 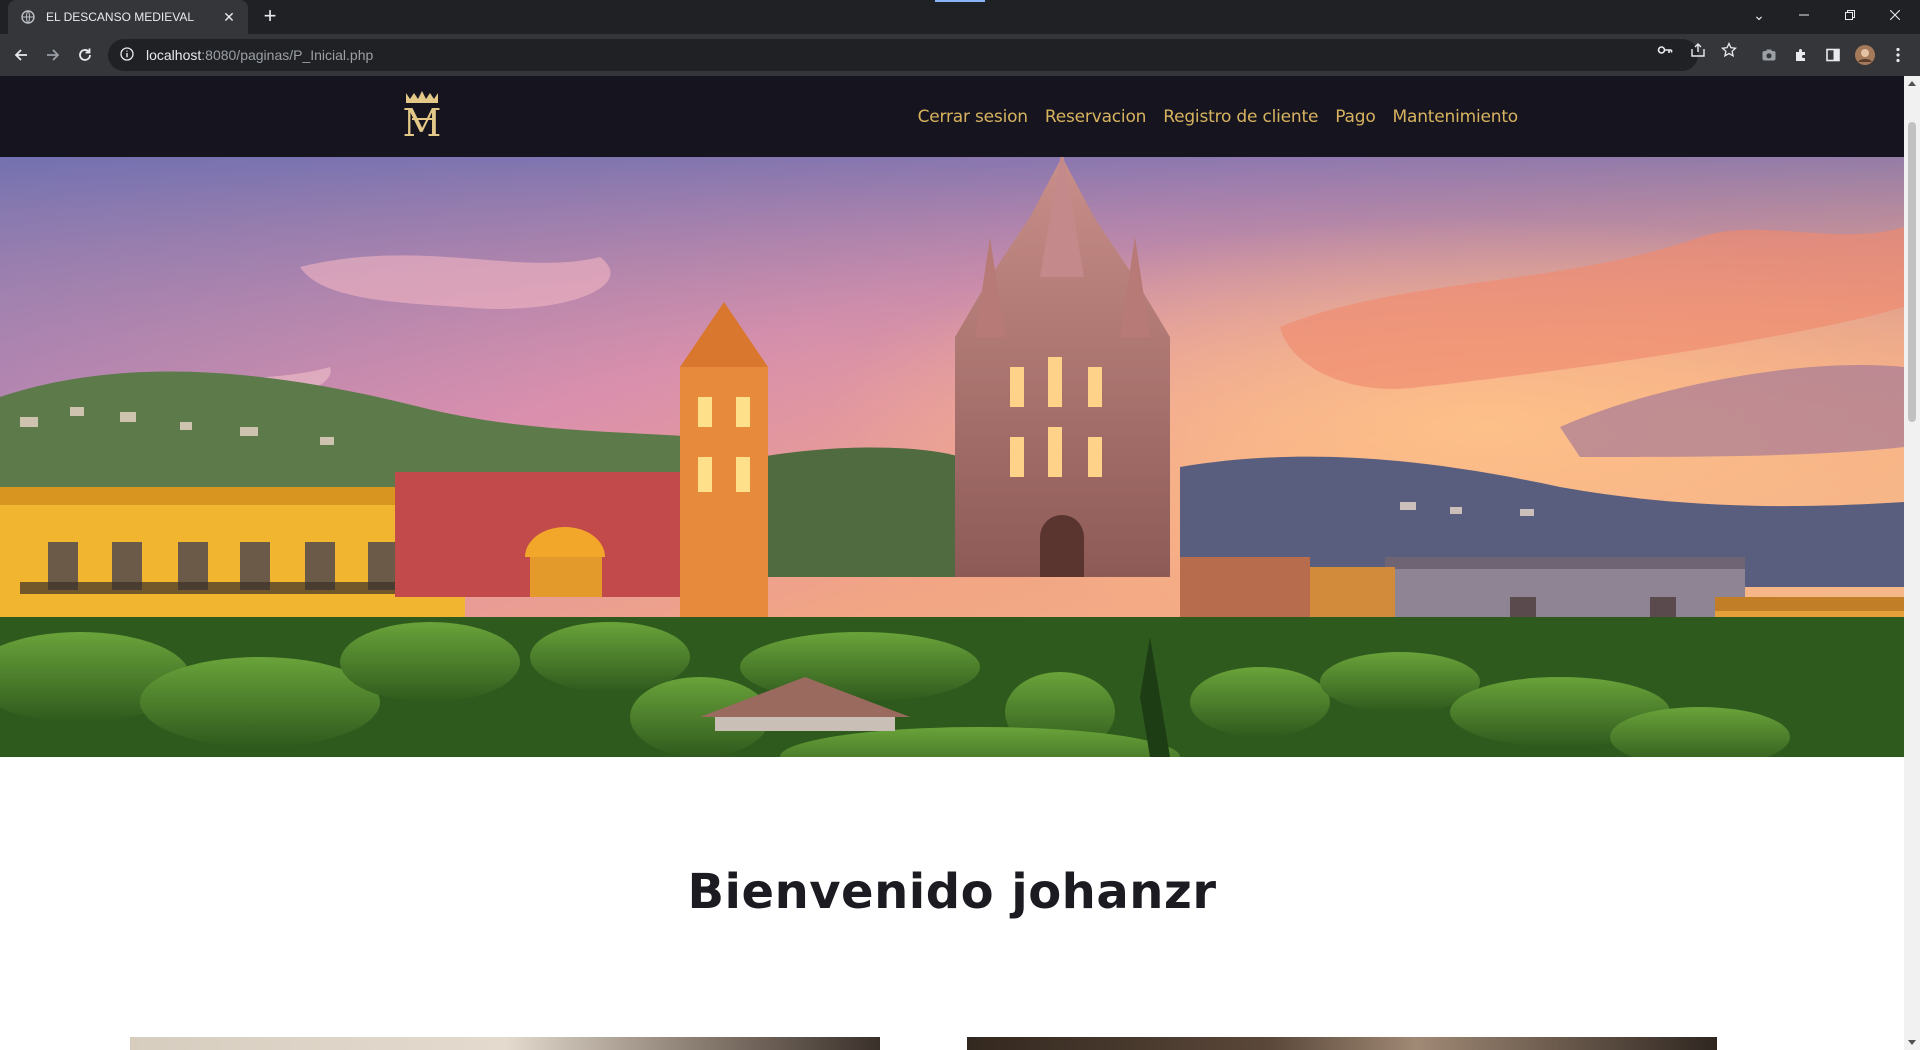 What do you see at coordinates (1456, 117) in the screenshot?
I see `nav-maintenance-link: Mantenimiento` at bounding box center [1456, 117].